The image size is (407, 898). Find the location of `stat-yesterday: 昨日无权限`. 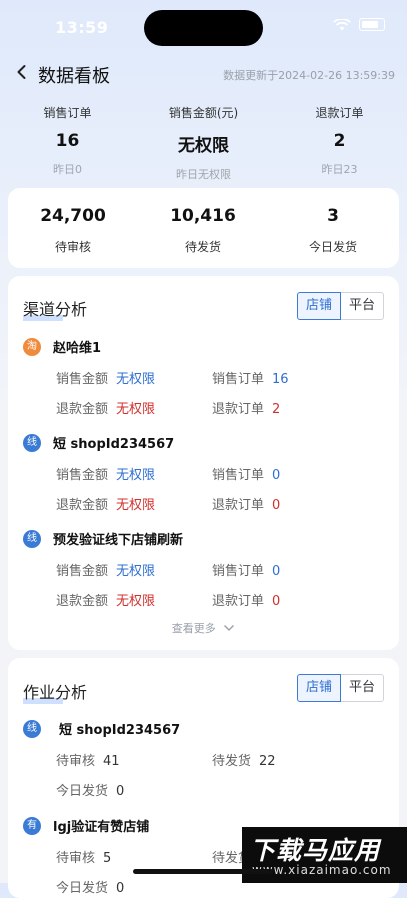

stat-yesterday: 昨日无权限 is located at coordinates (203, 174).